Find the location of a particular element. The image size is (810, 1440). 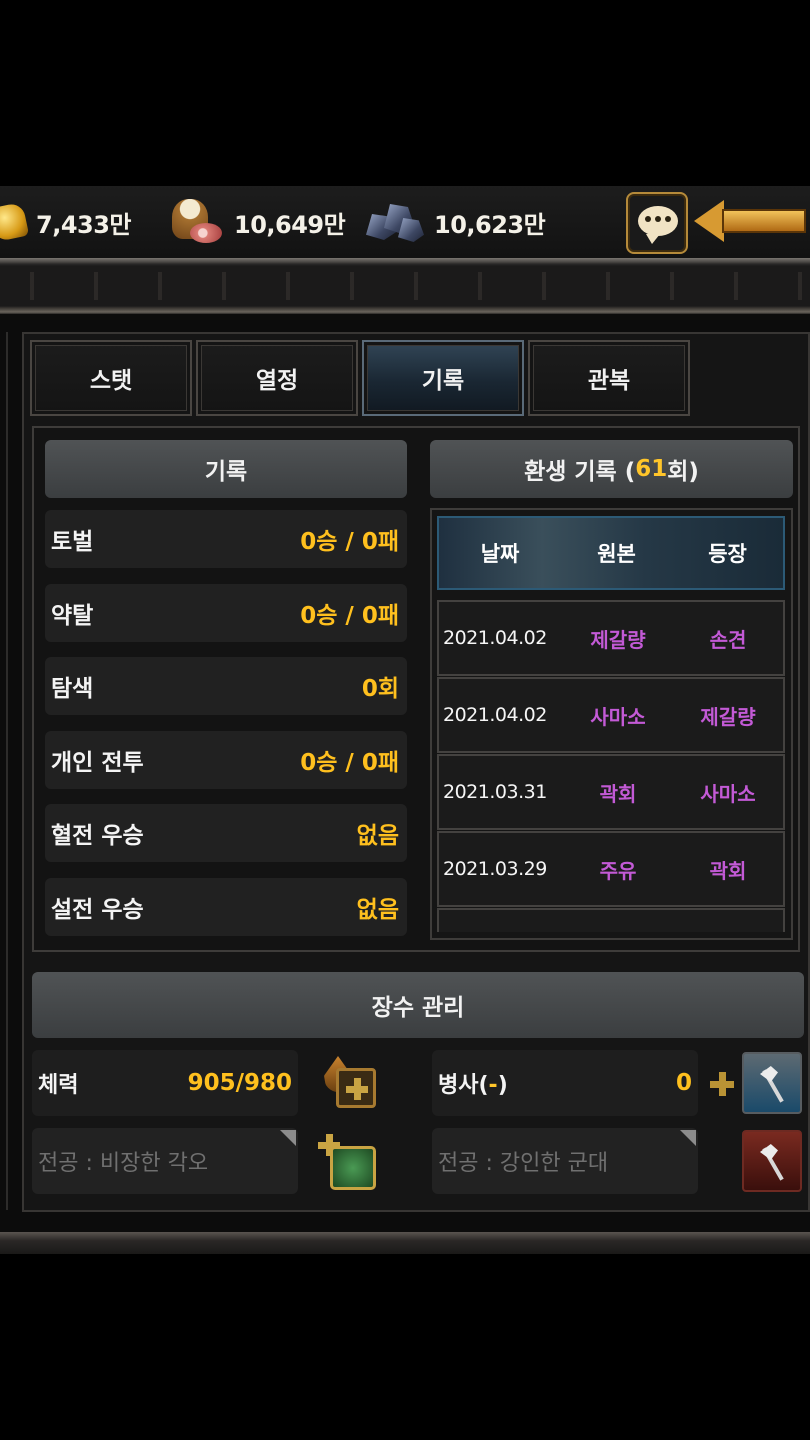

stat-row: 약탈 0승 / 0패 is located at coordinates (226, 613).